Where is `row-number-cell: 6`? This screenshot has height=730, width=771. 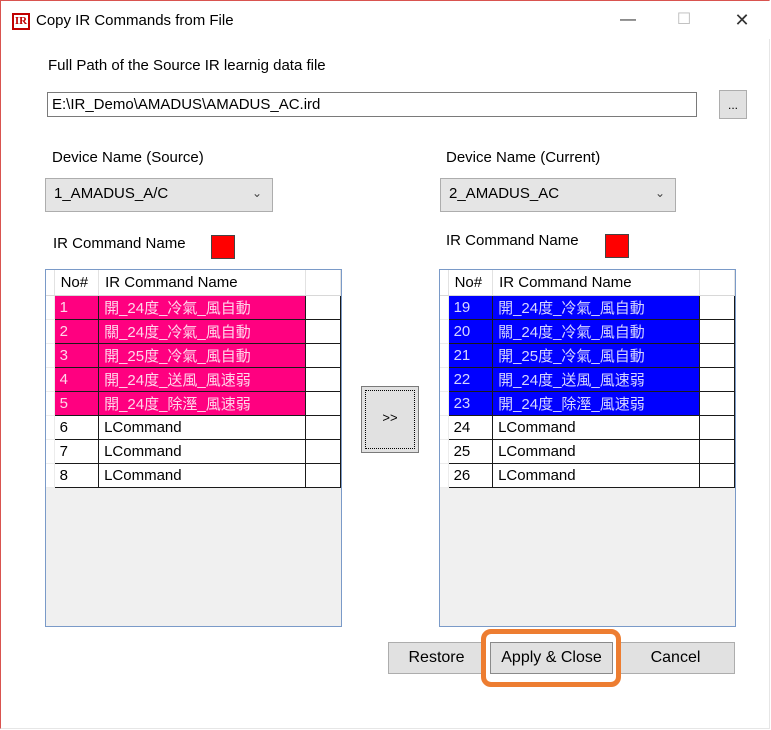
row-number-cell: 6 is located at coordinates (76, 427).